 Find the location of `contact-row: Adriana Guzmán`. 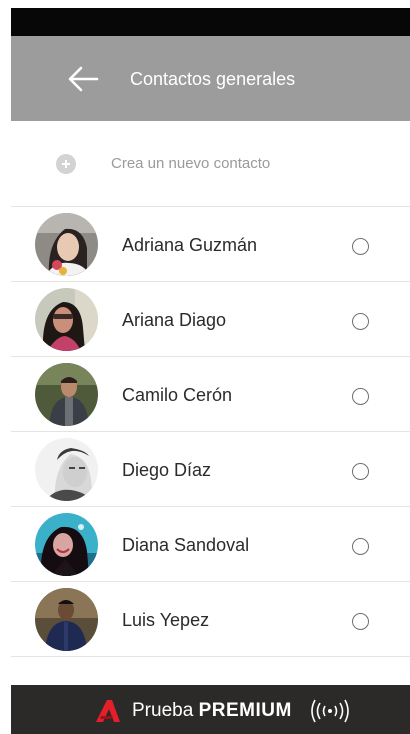

contact-row: Adriana Guzmán is located at coordinates (210, 244).